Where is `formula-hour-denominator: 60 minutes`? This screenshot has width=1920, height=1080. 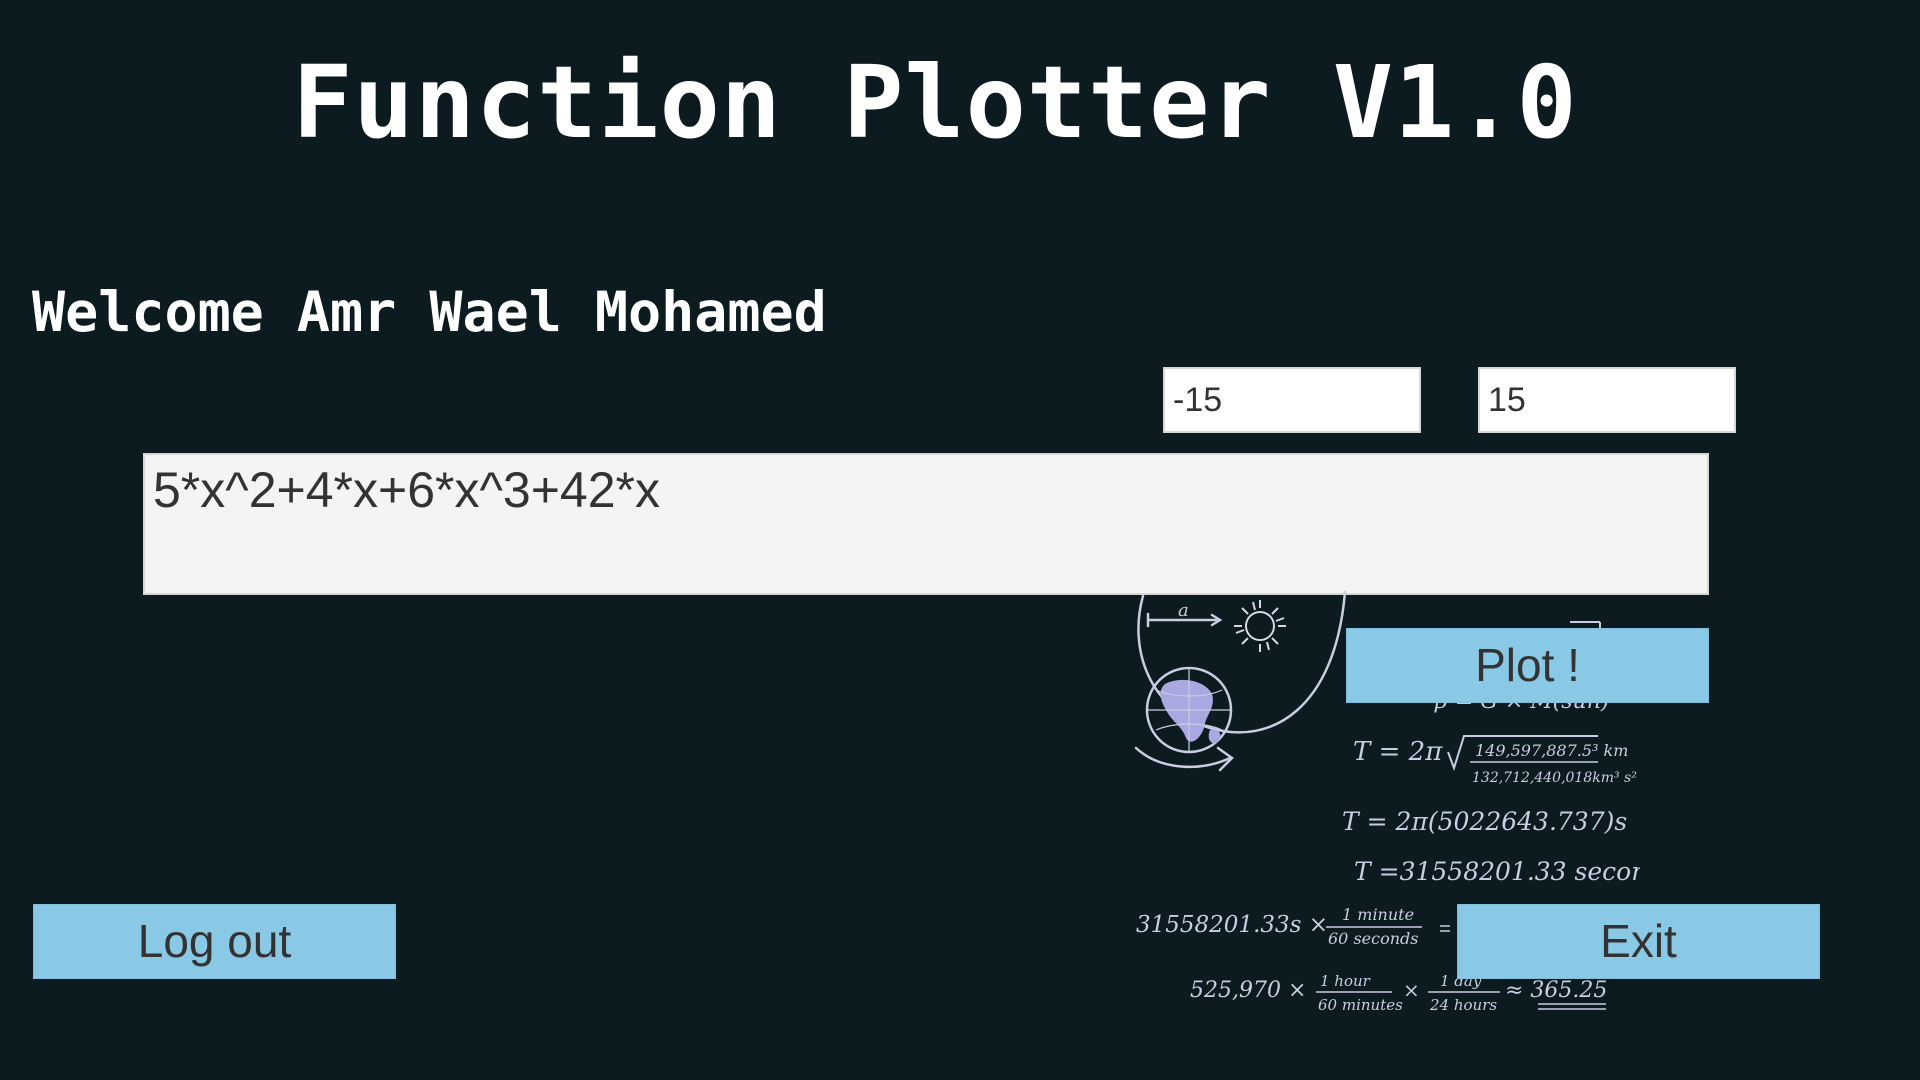
formula-hour-denominator: 60 minutes is located at coordinates (1360, 1005).